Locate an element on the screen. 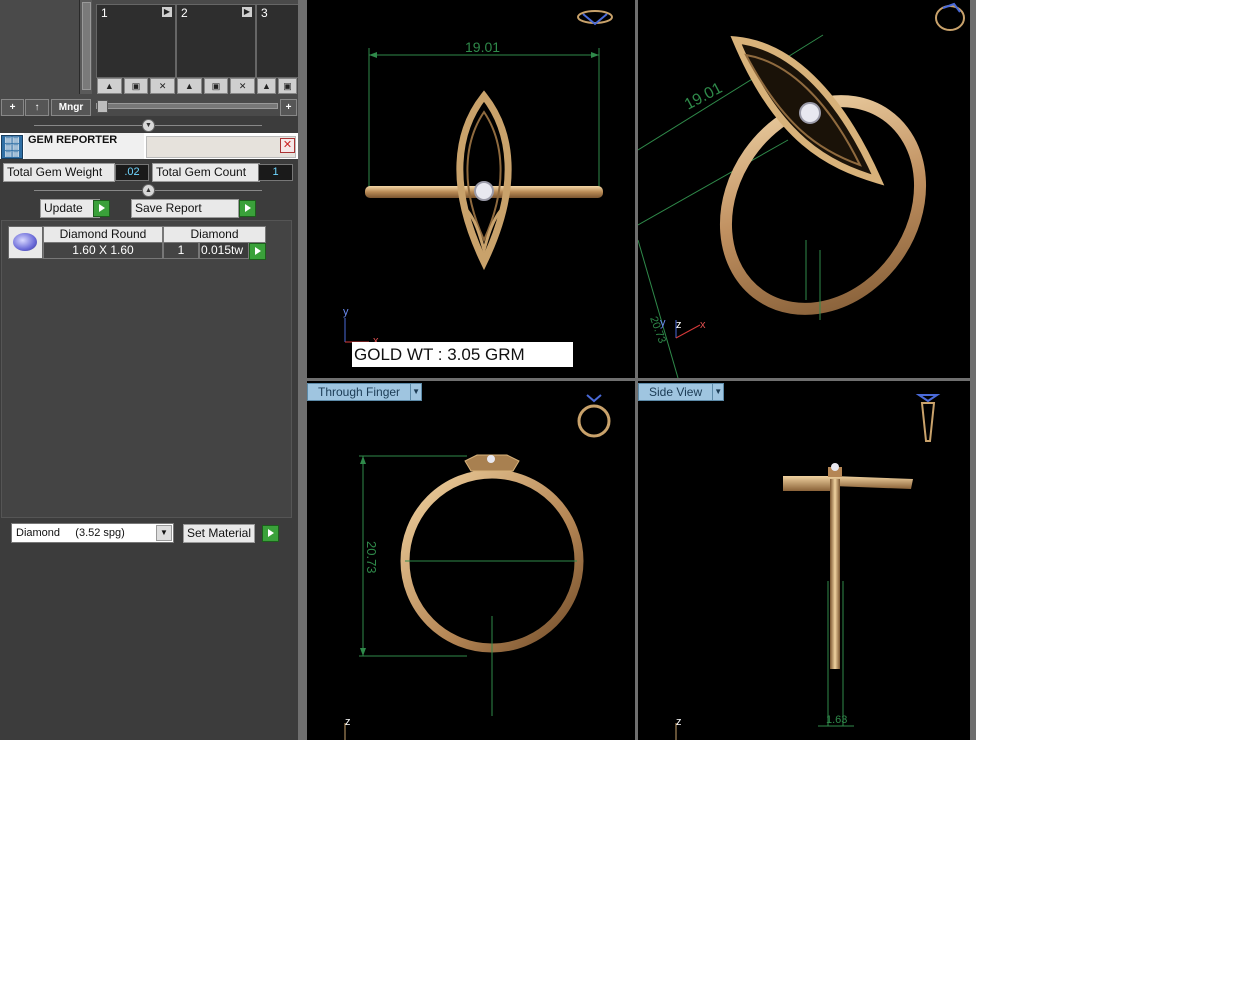 The height and width of the screenshot is (1008, 1260). through-finger-dimension: 20.73 is located at coordinates (371, 557).